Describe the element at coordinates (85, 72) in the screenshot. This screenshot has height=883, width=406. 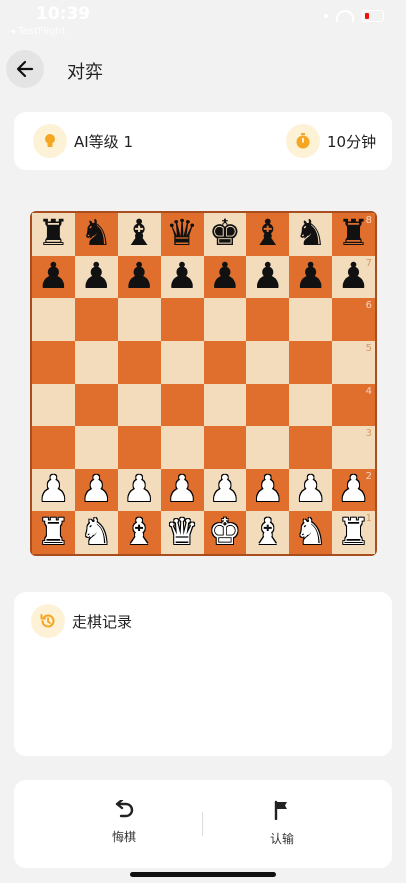
I see `page-title: 对弈` at that location.